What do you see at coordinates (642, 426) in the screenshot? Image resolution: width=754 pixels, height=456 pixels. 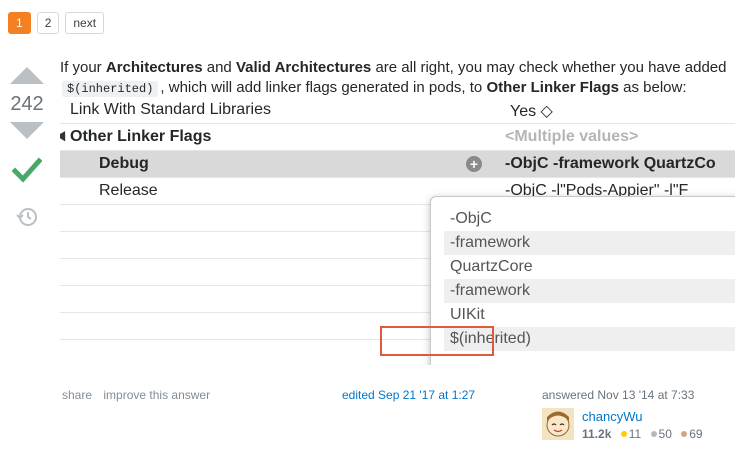 I see `user-card: chancyWu 11.2k 11 50 69` at bounding box center [642, 426].